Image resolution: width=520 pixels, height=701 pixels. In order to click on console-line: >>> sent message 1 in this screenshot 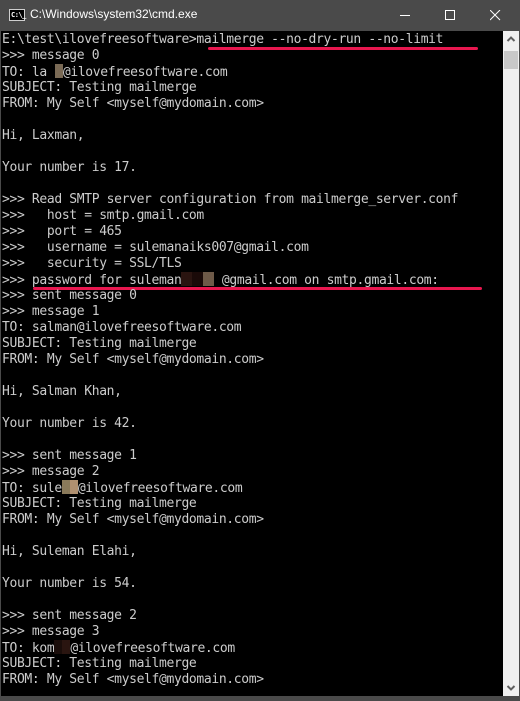, I will do `click(230, 456)`.